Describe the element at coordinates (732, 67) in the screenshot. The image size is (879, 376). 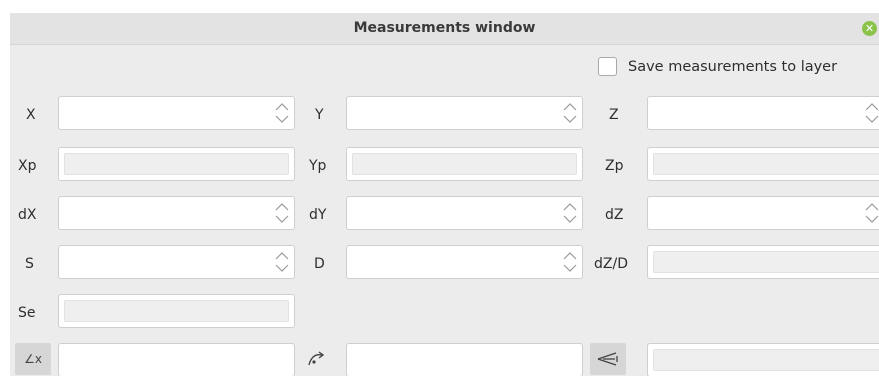
I see `save-measurements-label: Save measurements to layer` at that location.